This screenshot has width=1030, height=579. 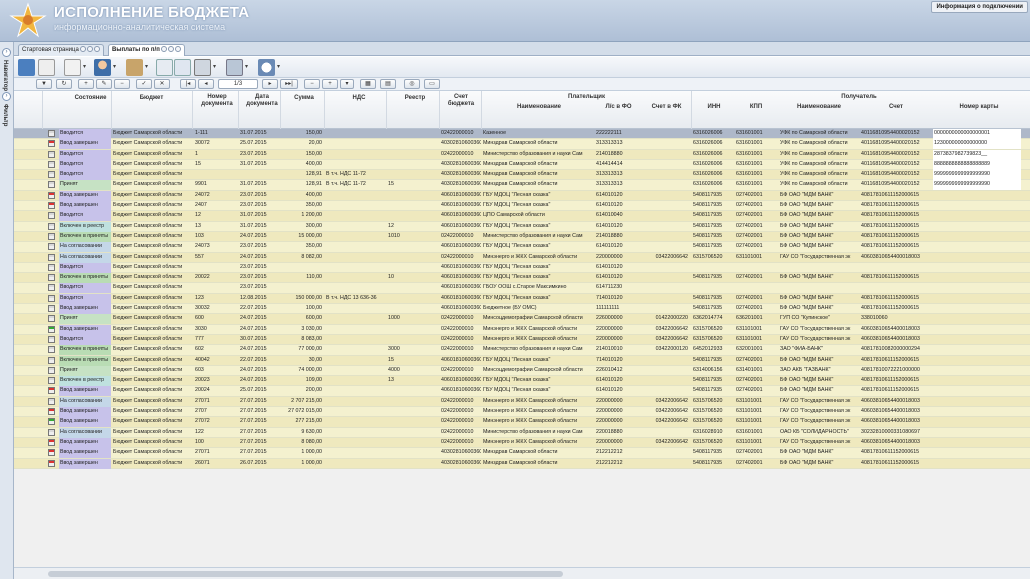 What do you see at coordinates (305, 574) in the screenshot?
I see `scrollbar-thumb` at bounding box center [305, 574].